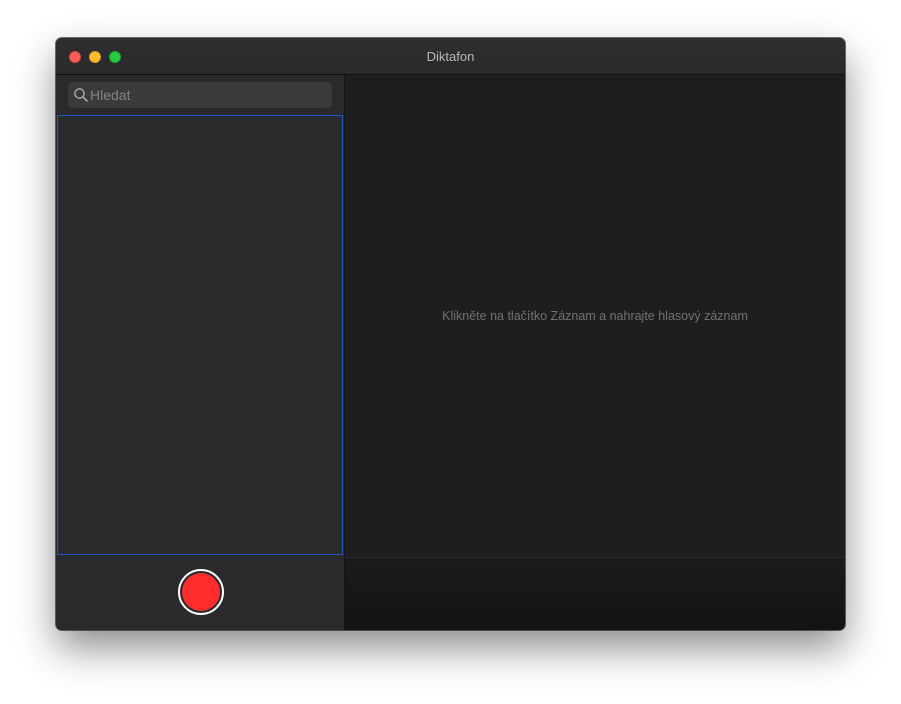 The width and height of the screenshot is (901, 704). I want to click on record-icon, so click(201, 592).